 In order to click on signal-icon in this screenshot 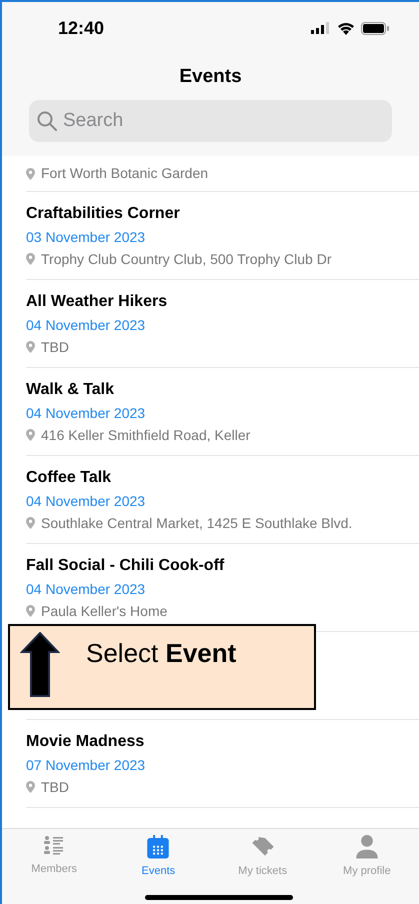, I will do `click(321, 28)`.